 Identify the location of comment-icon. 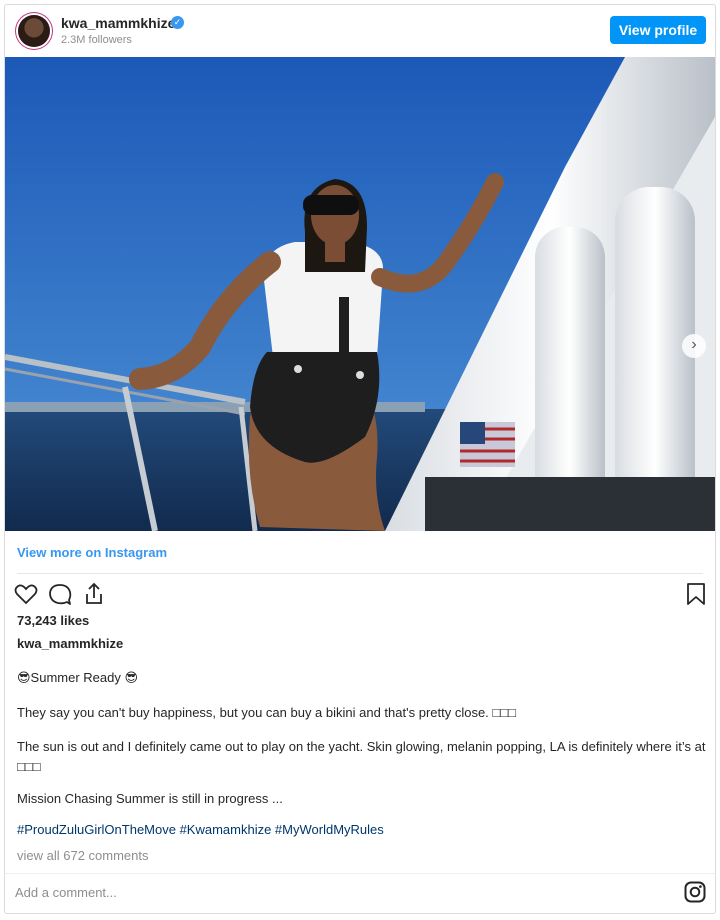
(60, 594).